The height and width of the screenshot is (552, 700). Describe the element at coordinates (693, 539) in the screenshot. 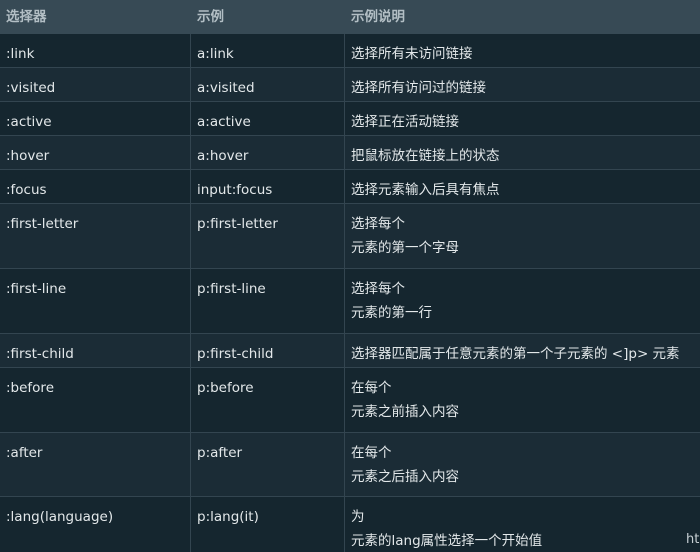

I see `watermark-text: ht` at that location.